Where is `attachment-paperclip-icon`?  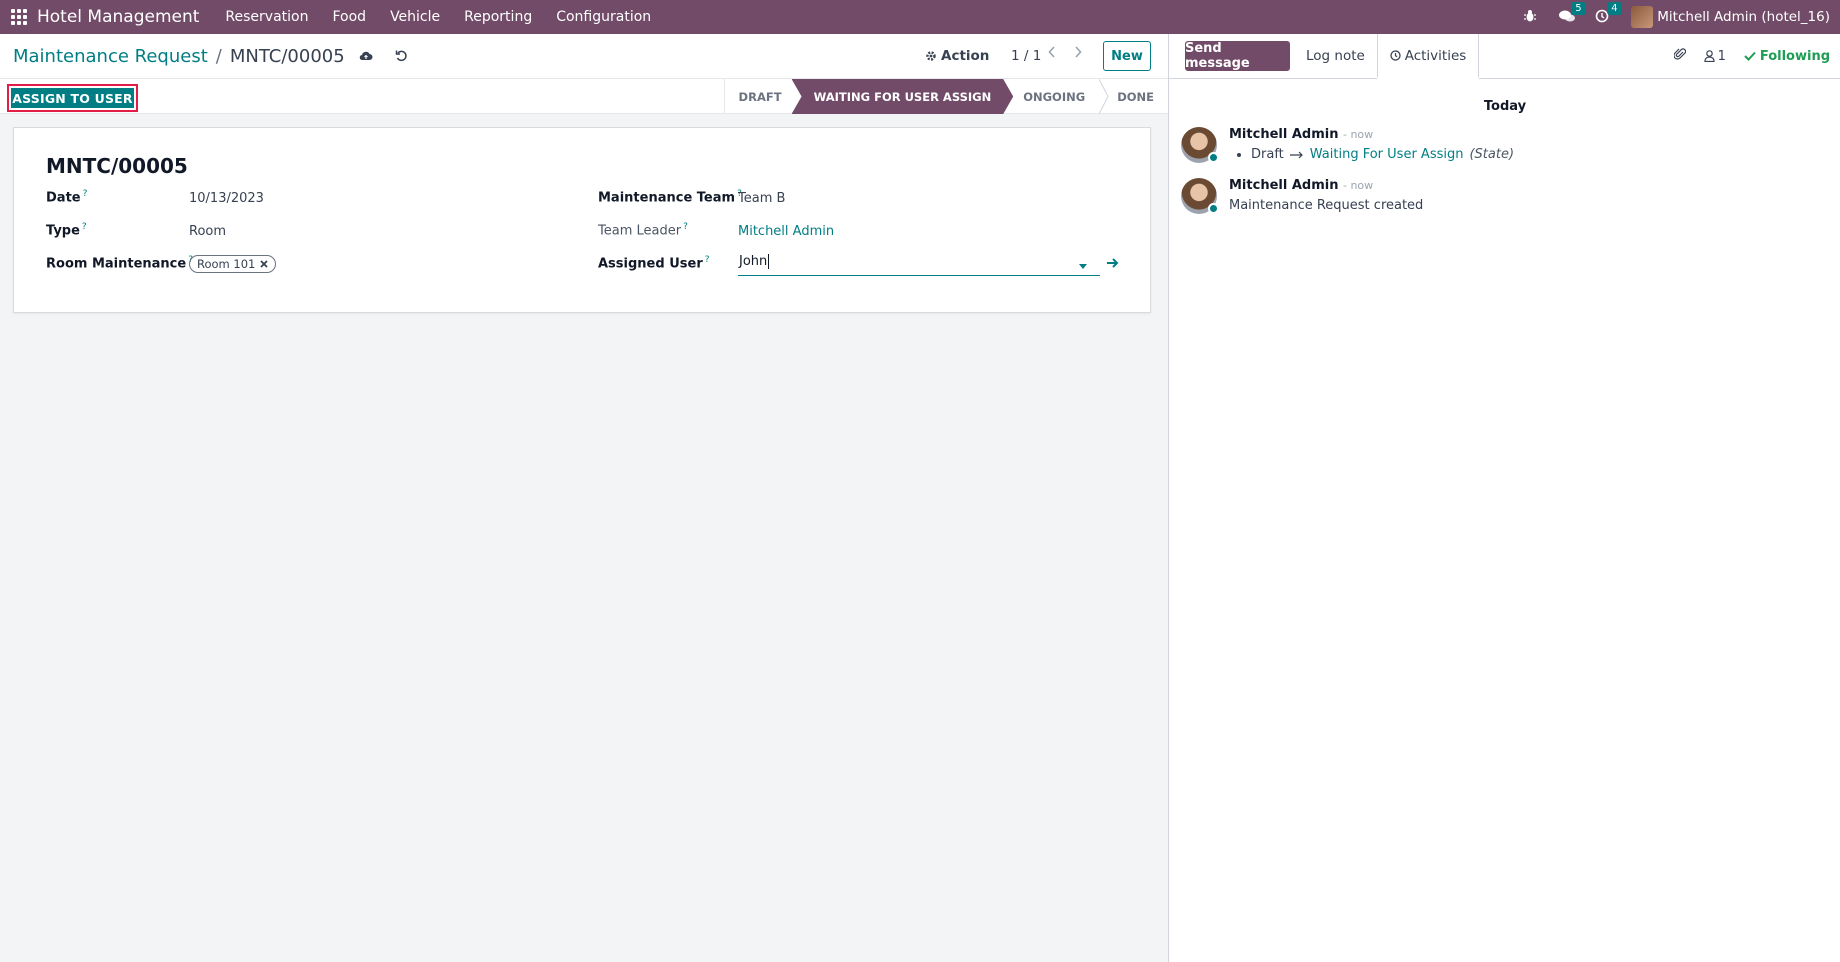
attachment-paperclip-icon is located at coordinates (1679, 56).